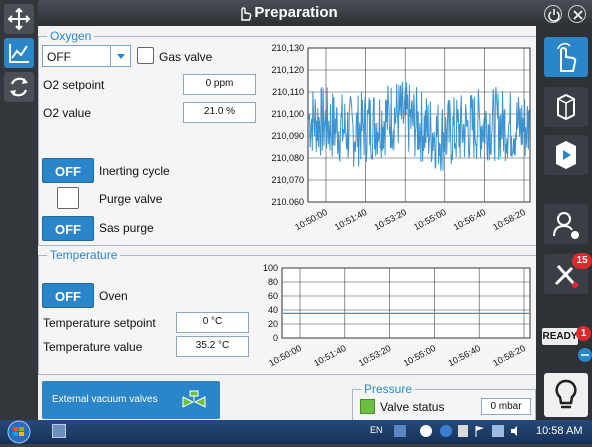  I want to click on y-tick-label: 40, so click(273, 310).